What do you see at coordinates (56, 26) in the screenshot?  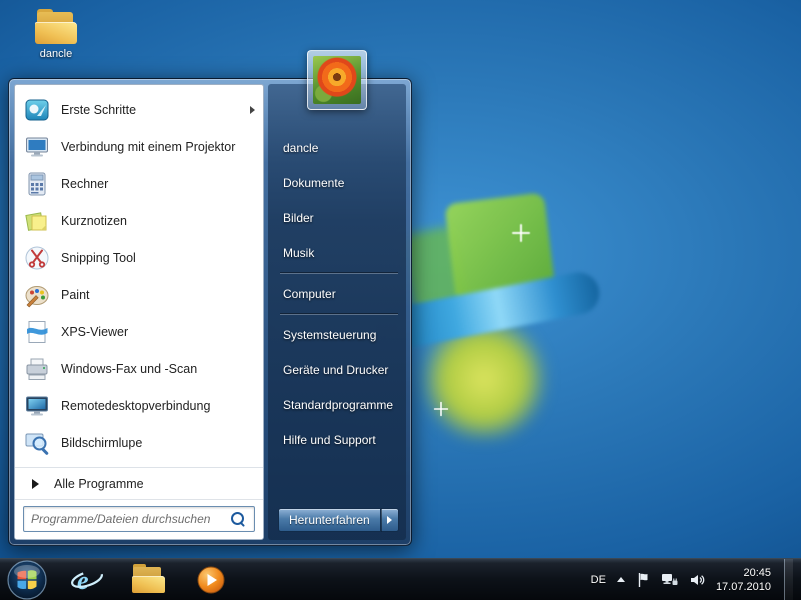 I see `folder-icon` at bounding box center [56, 26].